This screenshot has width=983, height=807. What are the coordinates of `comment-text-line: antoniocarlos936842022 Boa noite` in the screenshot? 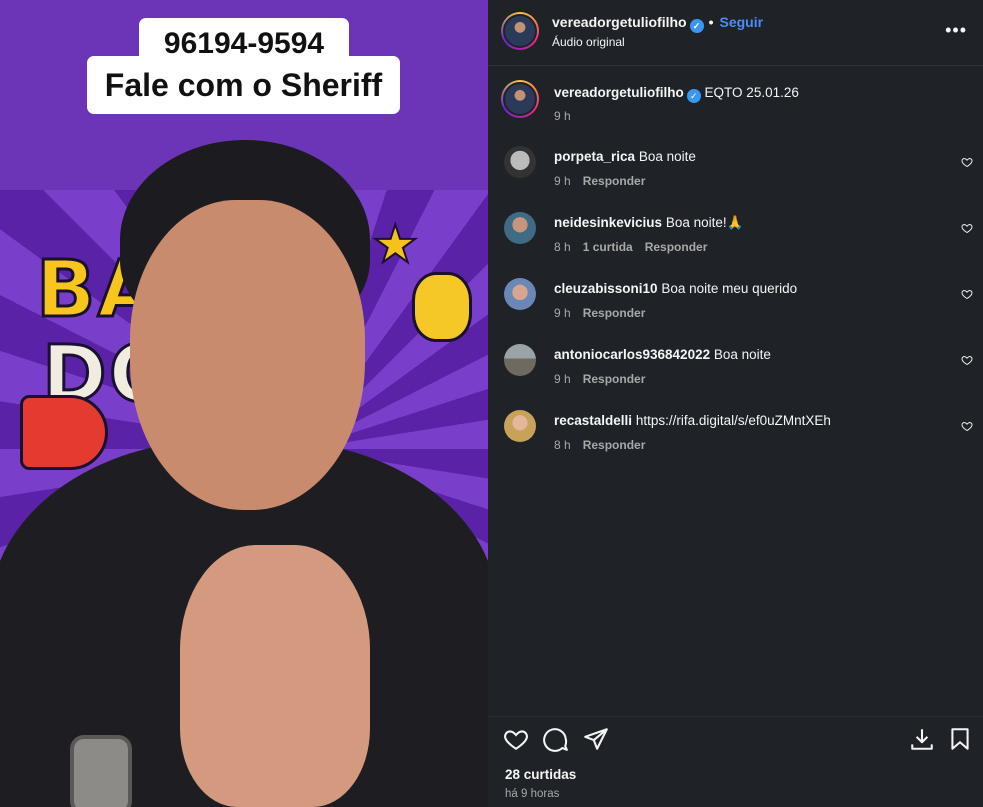 It's located at (749, 355).